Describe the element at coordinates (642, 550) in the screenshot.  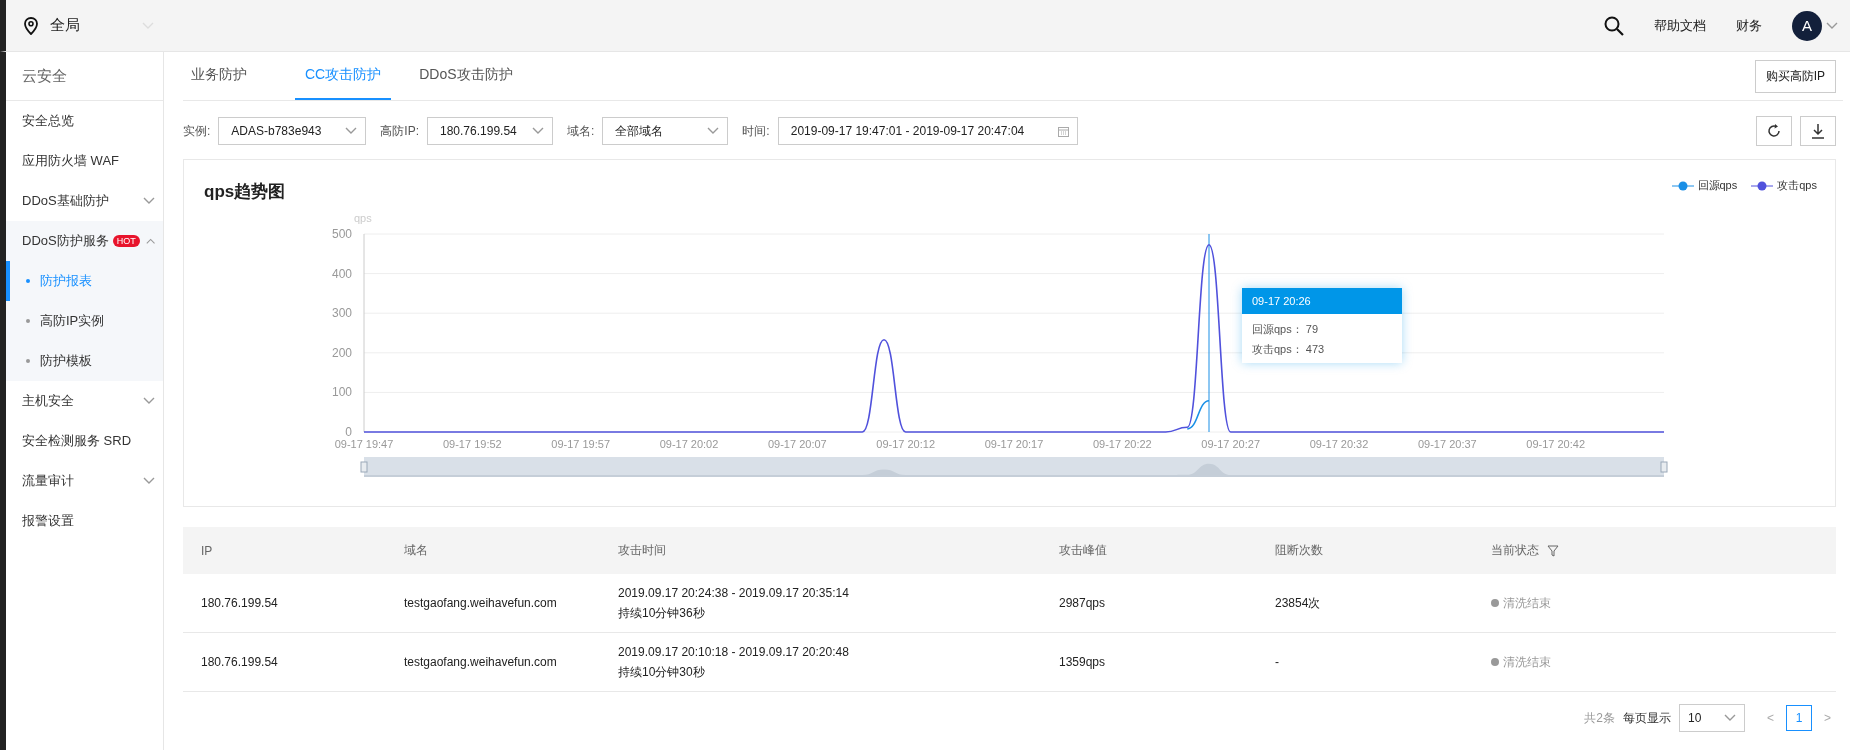
I see `column-header: 攻击时间` at that location.